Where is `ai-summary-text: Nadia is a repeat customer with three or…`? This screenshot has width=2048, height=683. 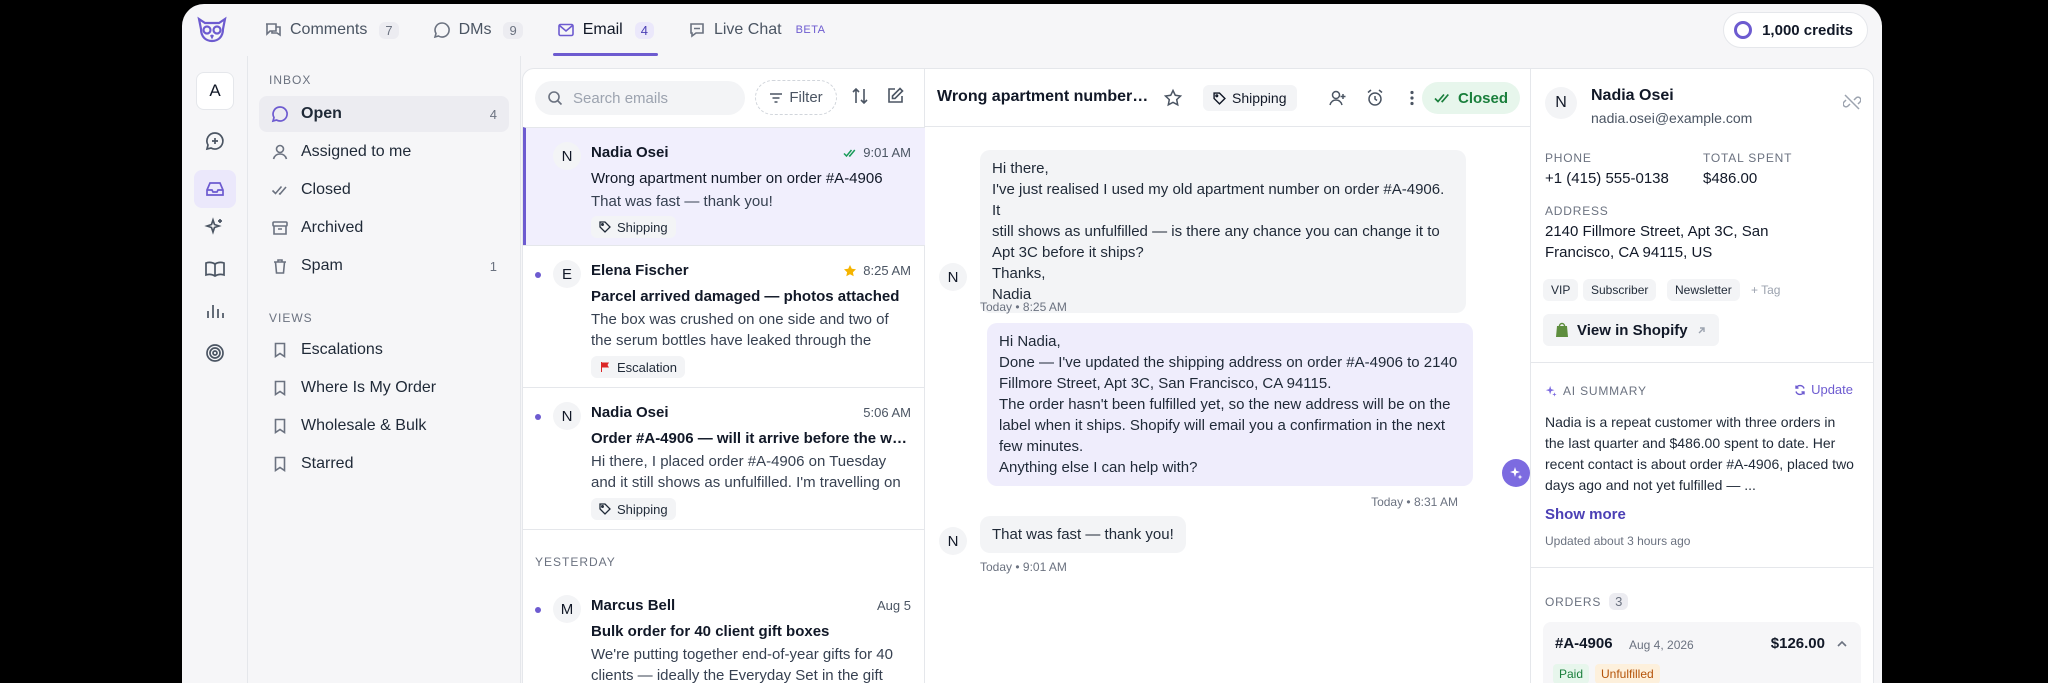 ai-summary-text: Nadia is a repeat customer with three or… is located at coordinates (1699, 453).